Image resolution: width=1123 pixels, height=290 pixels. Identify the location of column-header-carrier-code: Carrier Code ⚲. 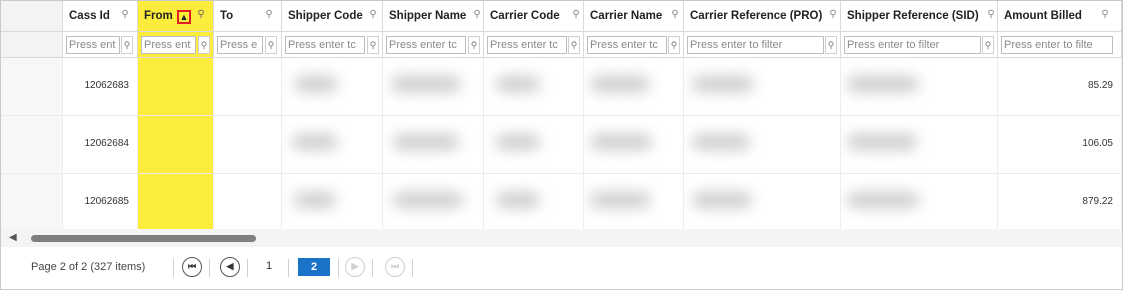
(534, 16).